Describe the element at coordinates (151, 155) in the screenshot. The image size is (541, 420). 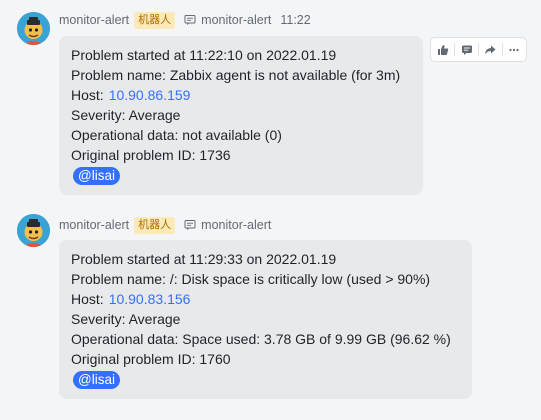
I see `original-problem-id: Original problem ID: 1736` at that location.